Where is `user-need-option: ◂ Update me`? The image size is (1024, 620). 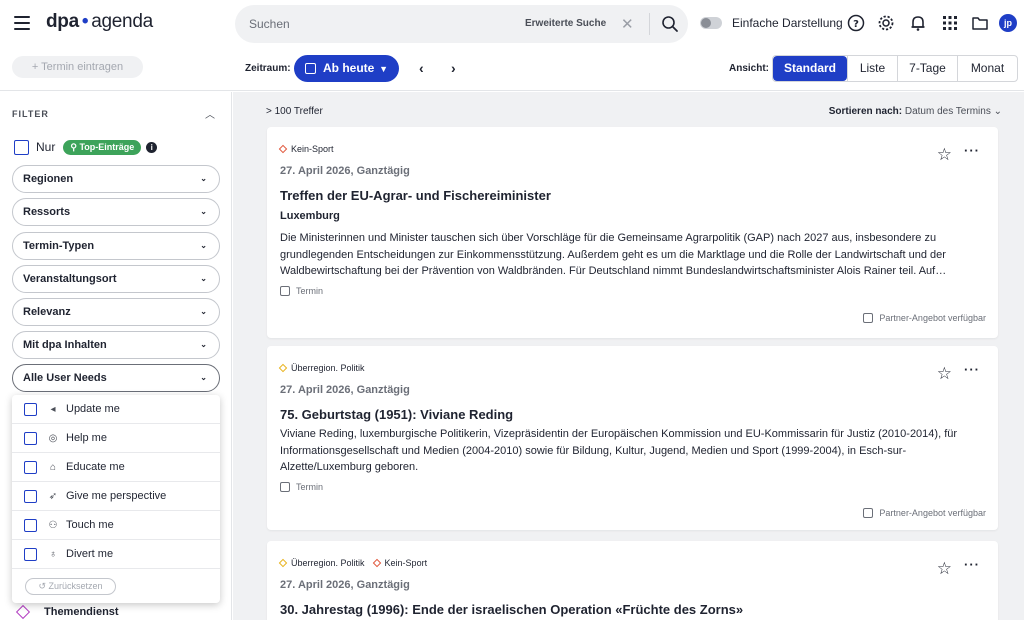
user-need-option: ◂ Update me is located at coordinates (116, 409).